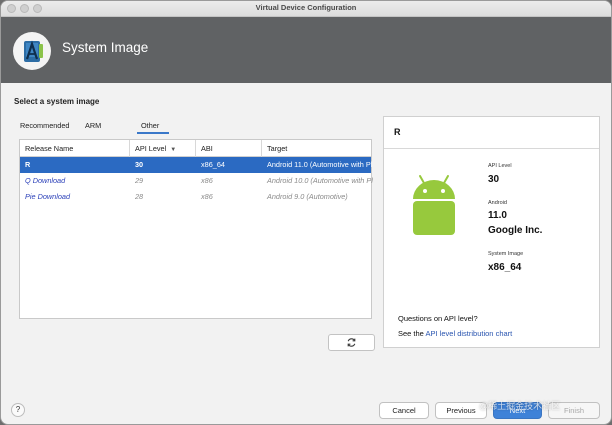 The height and width of the screenshot is (425, 612). What do you see at coordinates (49, 148) in the screenshot?
I see `column-label: Release Name` at bounding box center [49, 148].